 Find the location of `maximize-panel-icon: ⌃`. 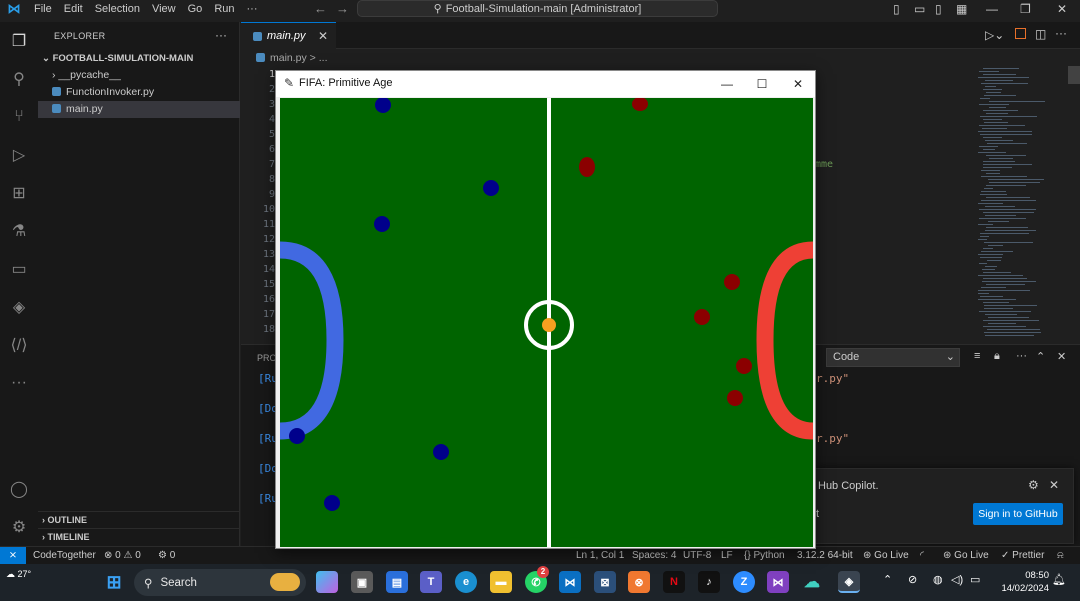

maximize-panel-icon: ⌃ is located at coordinates (1040, 356).